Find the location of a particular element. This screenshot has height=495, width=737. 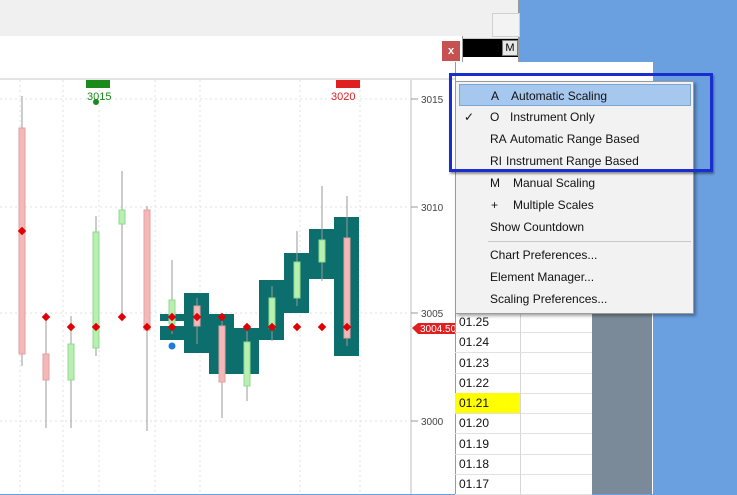

last-price-text: 3004.50 is located at coordinates (438, 329).